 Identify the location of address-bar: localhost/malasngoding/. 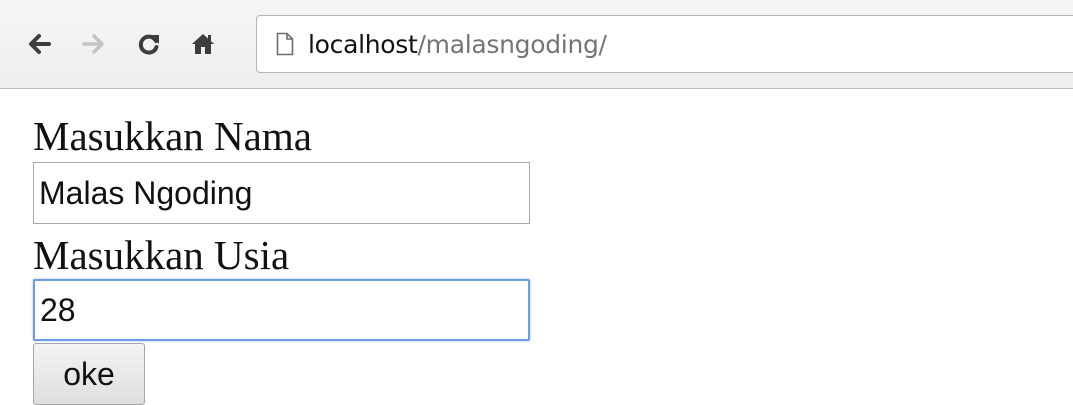
(664, 44).